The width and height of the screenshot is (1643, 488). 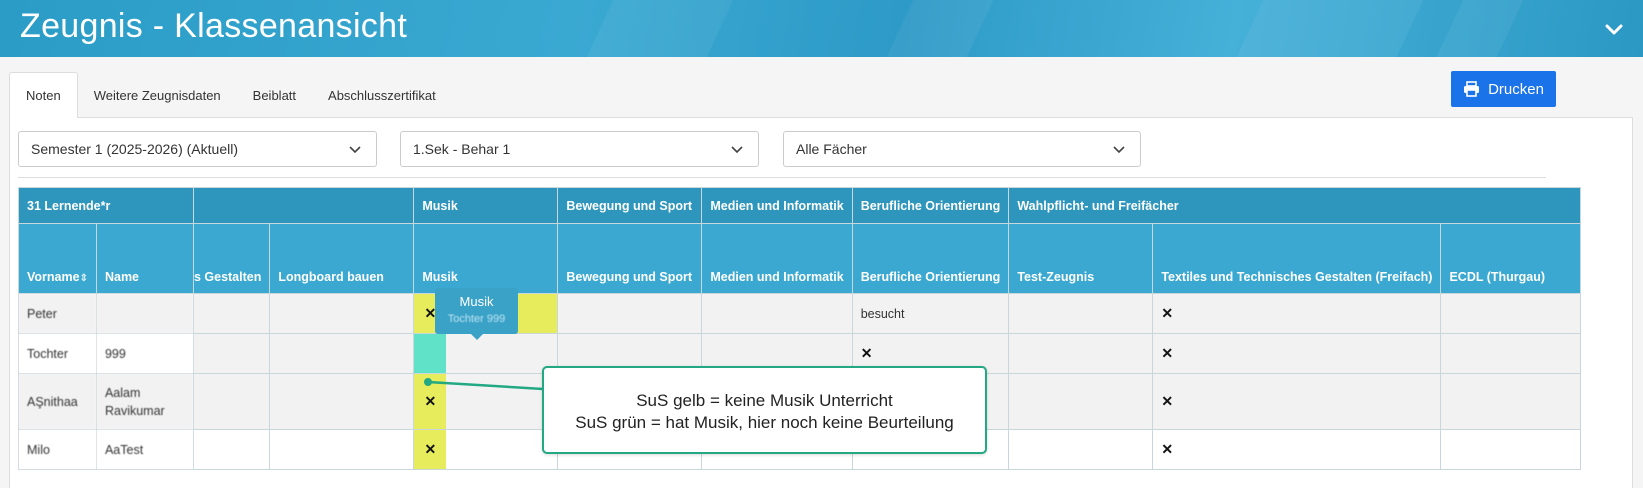 What do you see at coordinates (134, 149) in the screenshot?
I see `semester-select-value: Semester 1 (2025-2026) (Aktuell)` at bounding box center [134, 149].